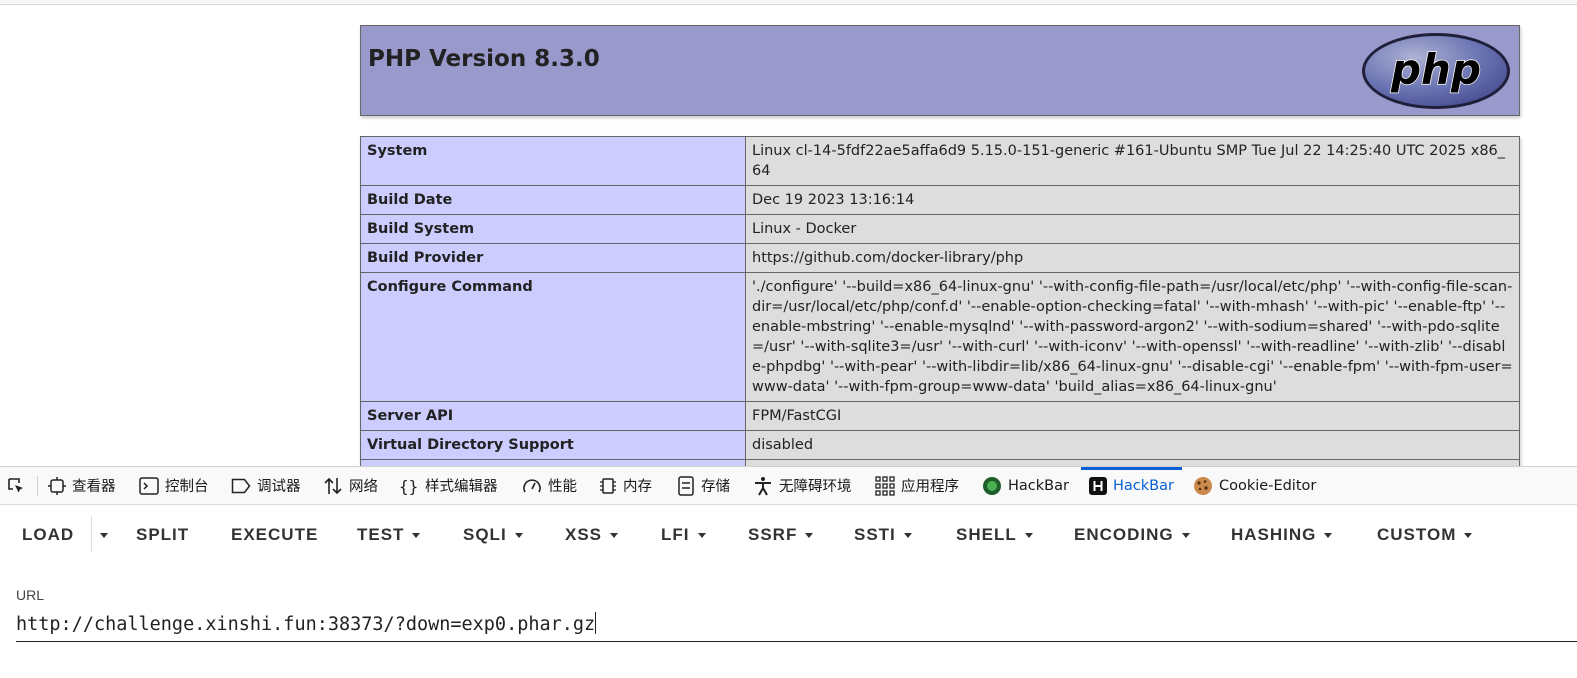 The width and height of the screenshot is (1577, 678). I want to click on load-dropdown-button, so click(103, 535).